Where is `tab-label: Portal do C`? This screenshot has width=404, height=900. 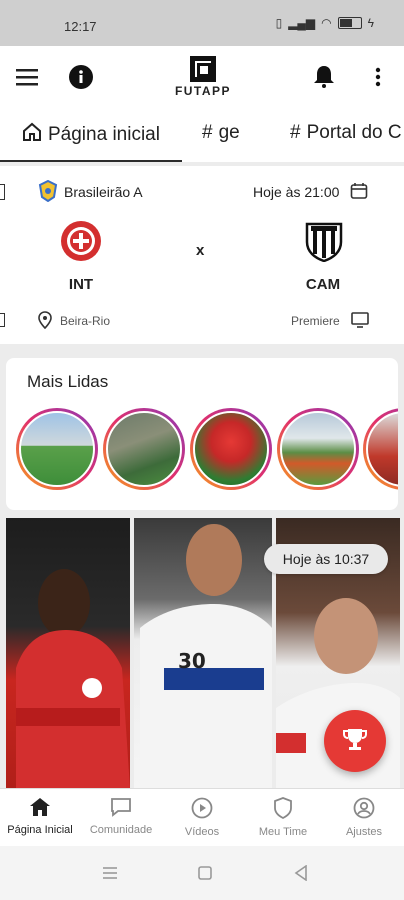 tab-label: Portal do C is located at coordinates (354, 132).